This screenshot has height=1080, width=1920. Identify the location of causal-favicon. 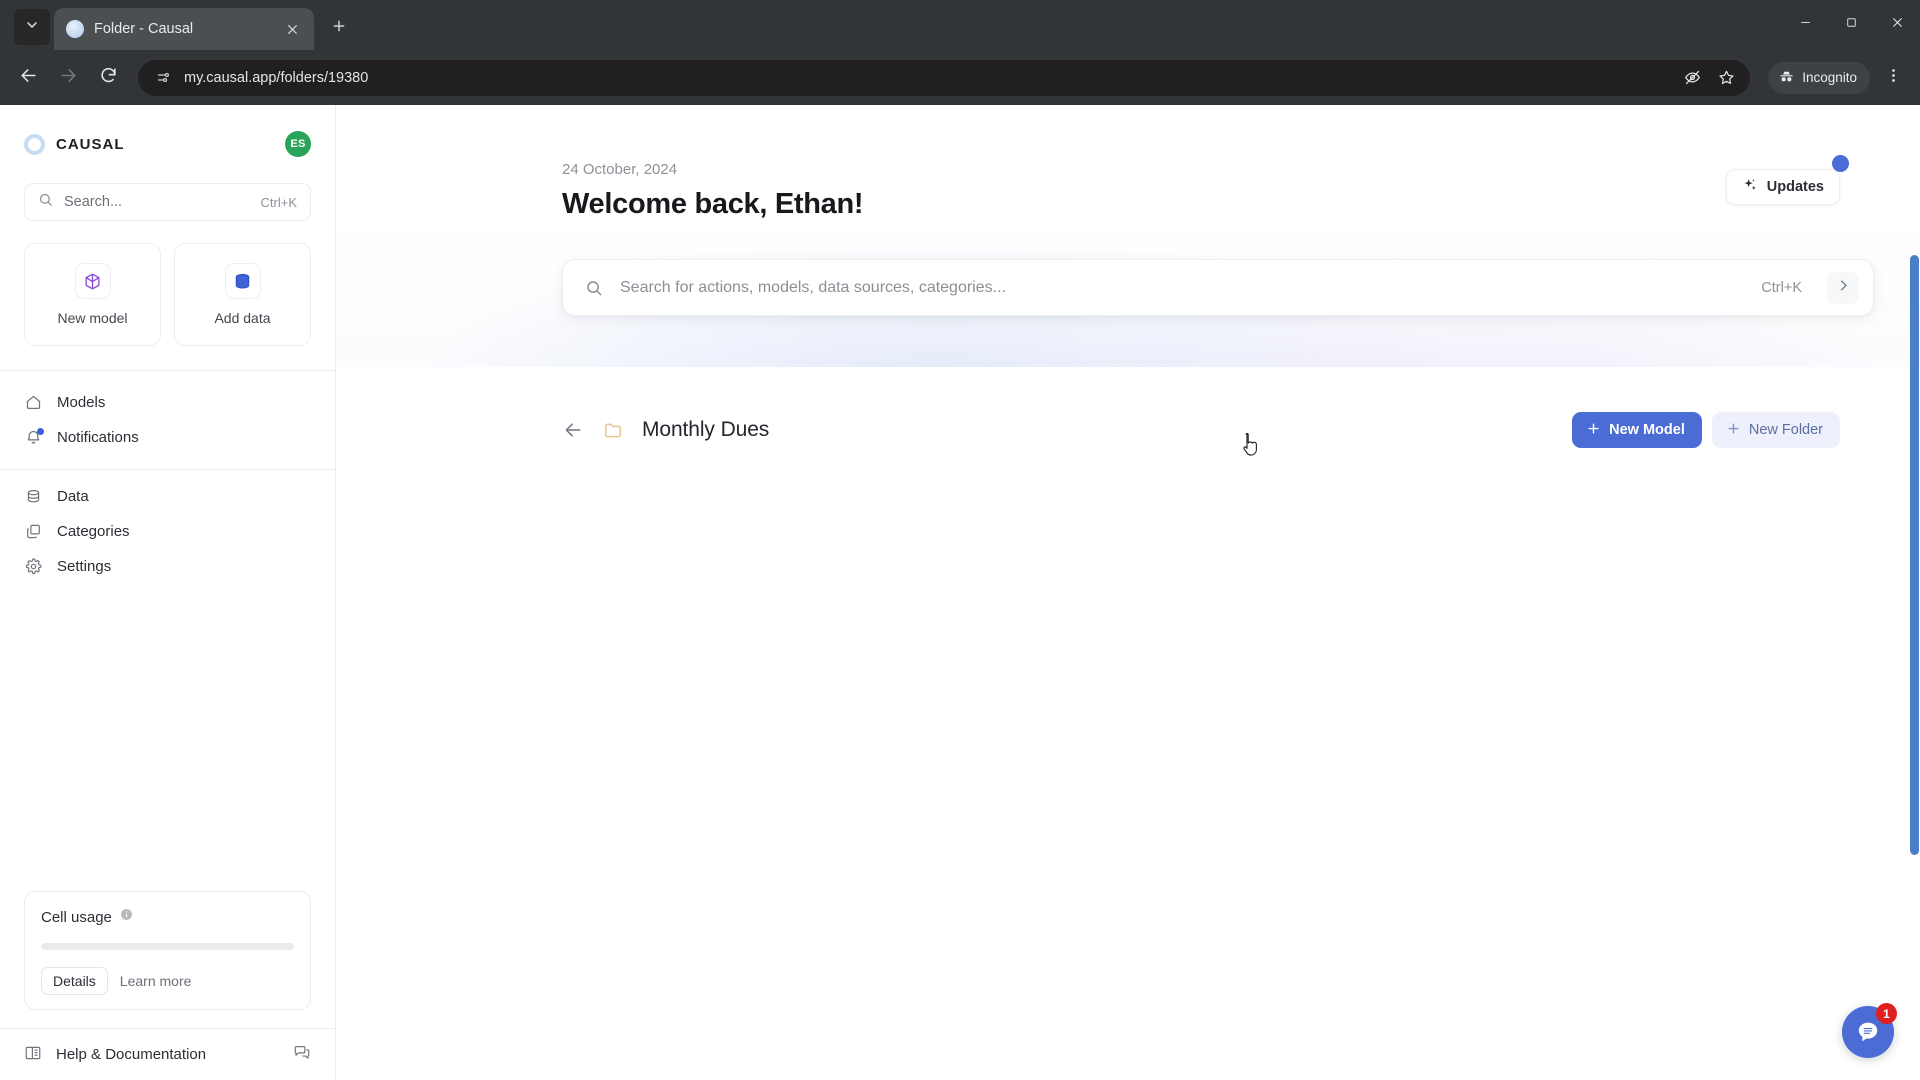
(75, 29).